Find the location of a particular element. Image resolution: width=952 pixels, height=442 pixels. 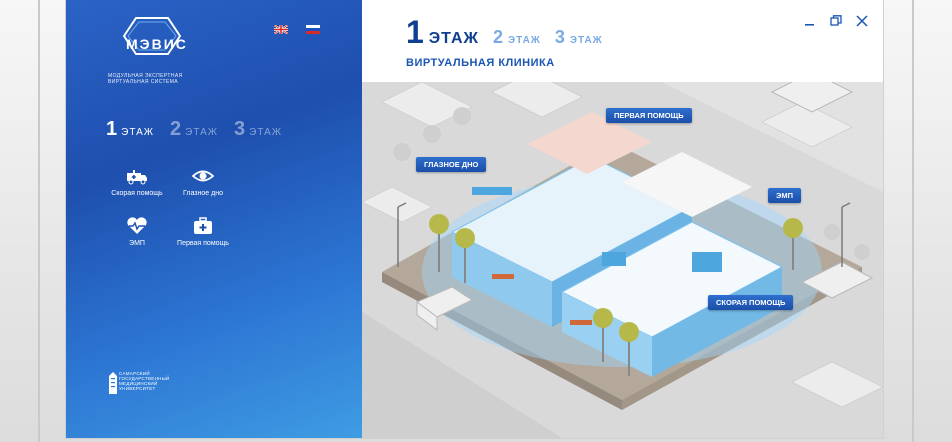

app-title: МЭВИС is located at coordinates (157, 44).